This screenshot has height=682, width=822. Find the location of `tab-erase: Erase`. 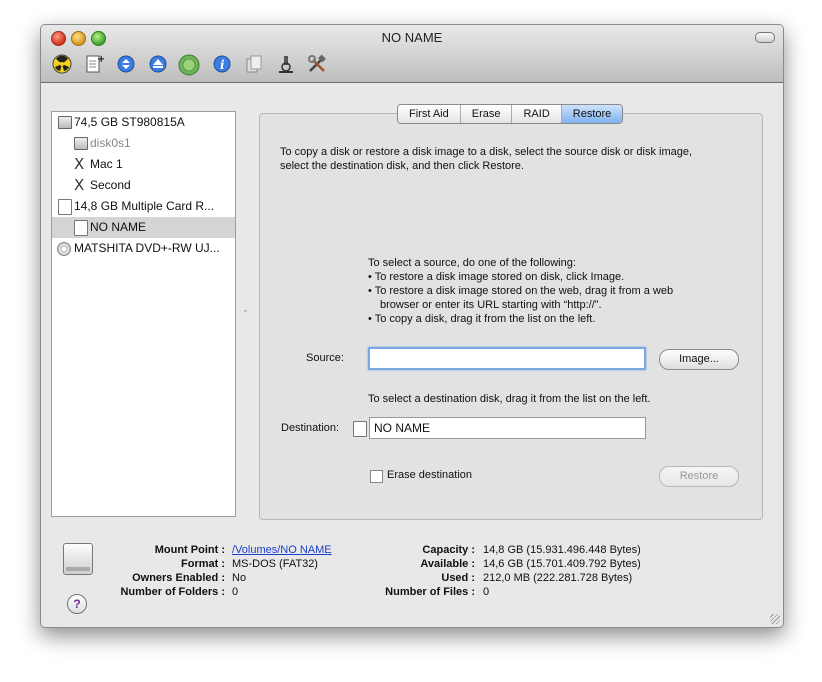

tab-erase: Erase is located at coordinates (486, 114).